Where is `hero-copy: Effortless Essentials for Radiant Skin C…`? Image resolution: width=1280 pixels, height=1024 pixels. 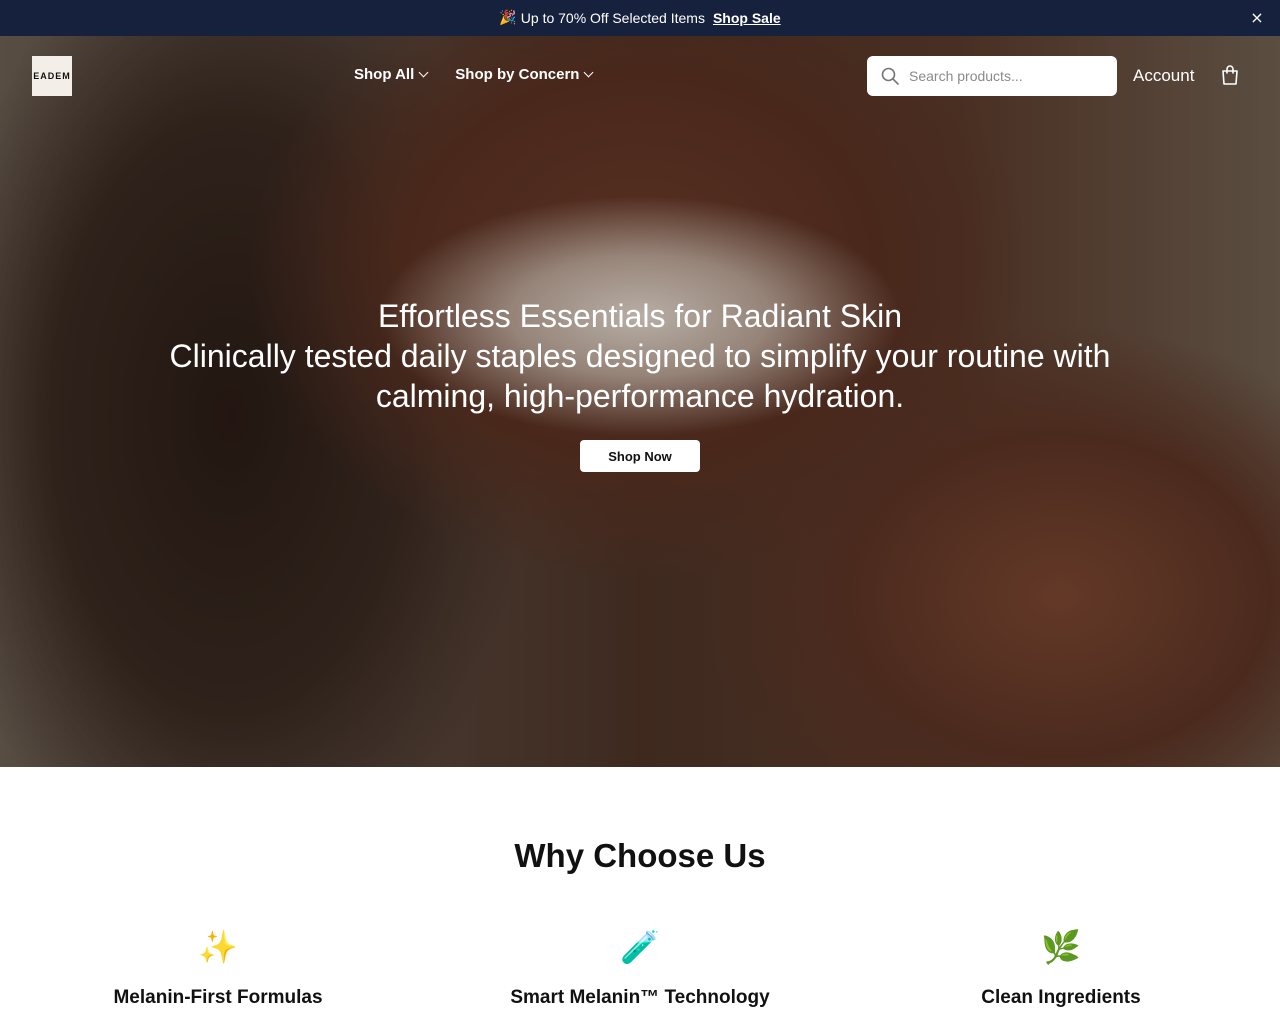
hero-copy: Effortless Essentials for Radiant Skin C… is located at coordinates (640, 356).